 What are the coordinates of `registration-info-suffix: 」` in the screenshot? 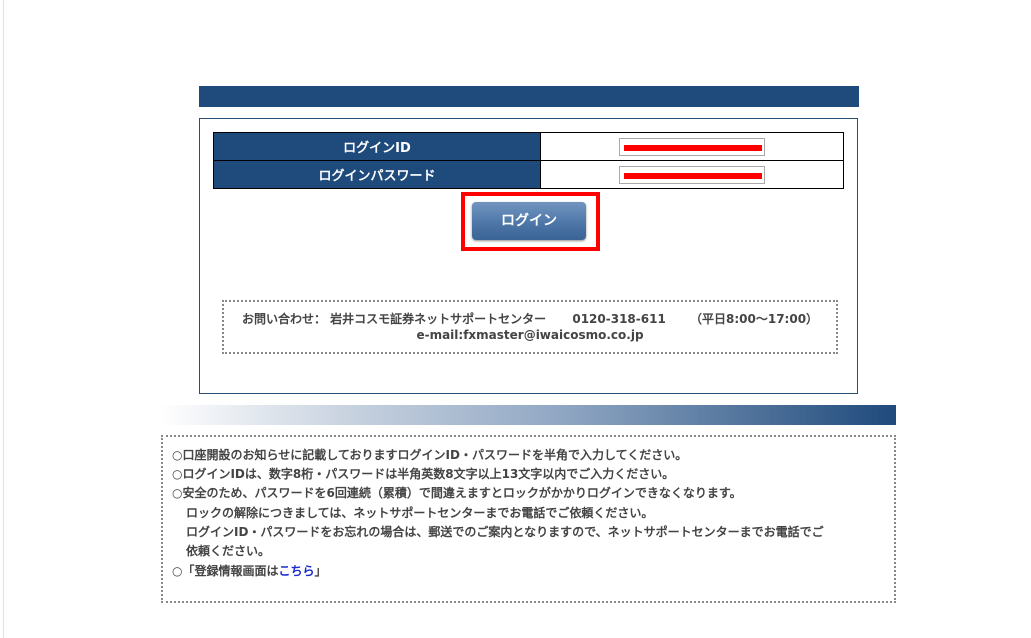 It's located at (320, 571).